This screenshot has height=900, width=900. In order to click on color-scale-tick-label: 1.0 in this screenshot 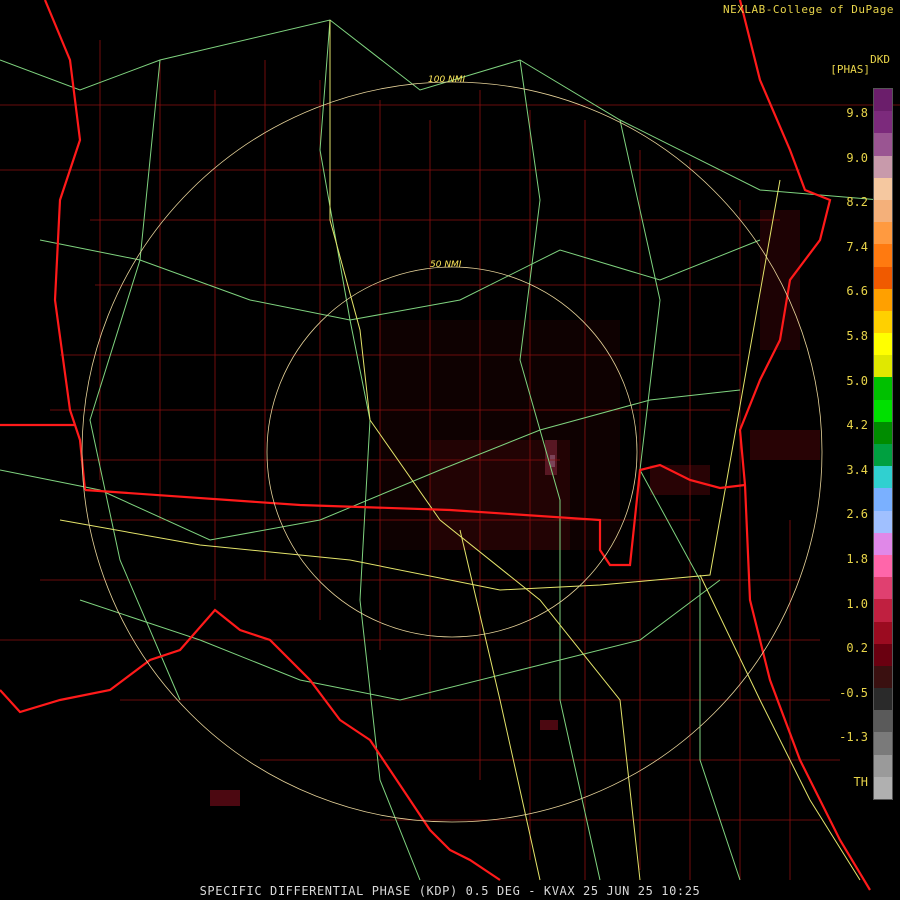, I will do `click(857, 603)`.